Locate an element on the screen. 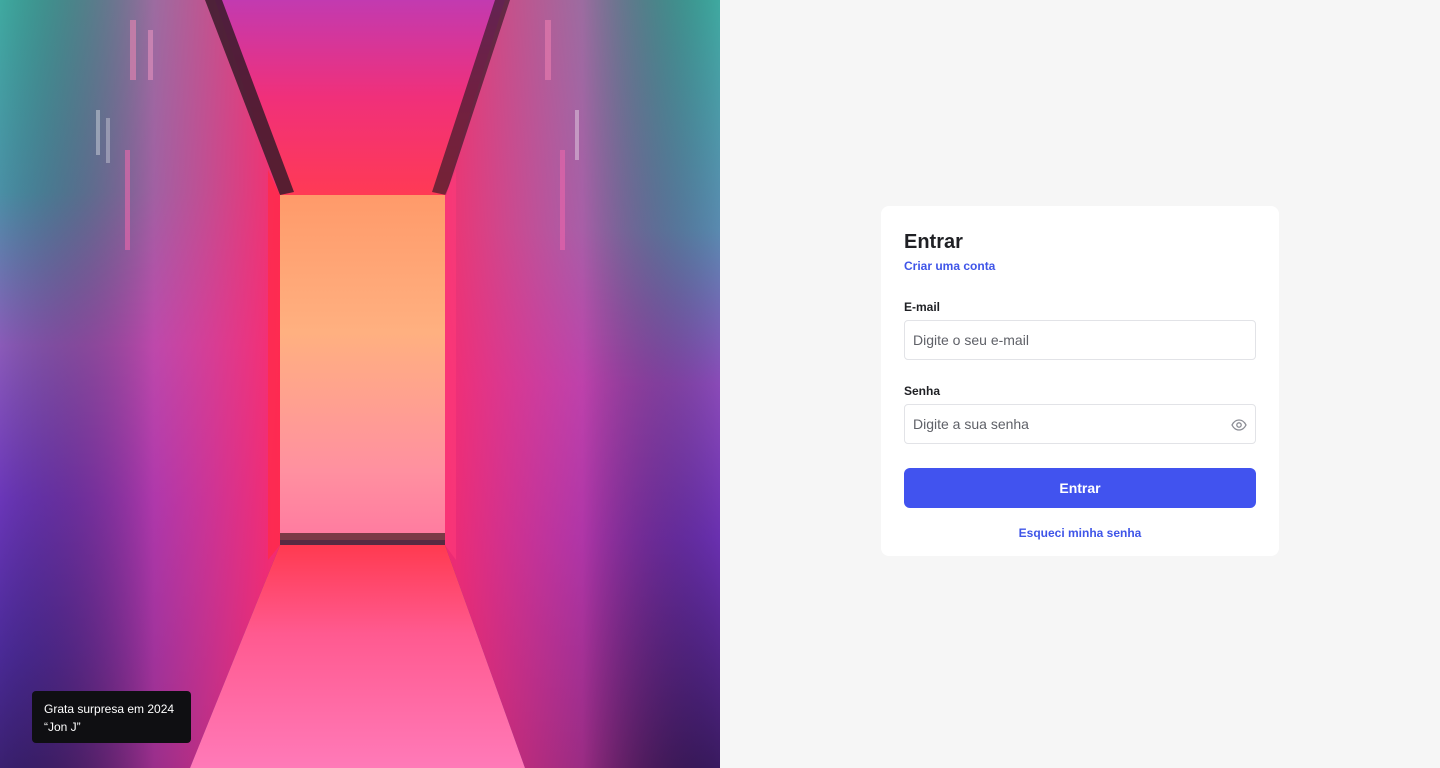 The image size is (1440, 768). forgot-password-link: Esqueci minha senha is located at coordinates (1080, 533).